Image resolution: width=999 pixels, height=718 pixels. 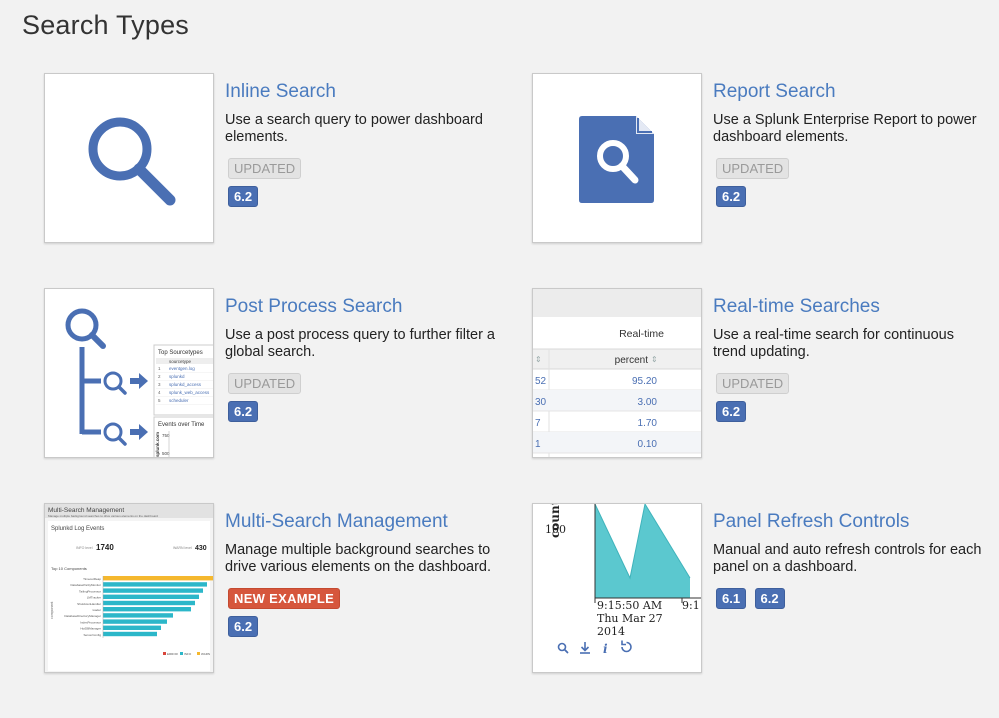 I want to click on component-label: LMTracker, so click(x=94, y=598).